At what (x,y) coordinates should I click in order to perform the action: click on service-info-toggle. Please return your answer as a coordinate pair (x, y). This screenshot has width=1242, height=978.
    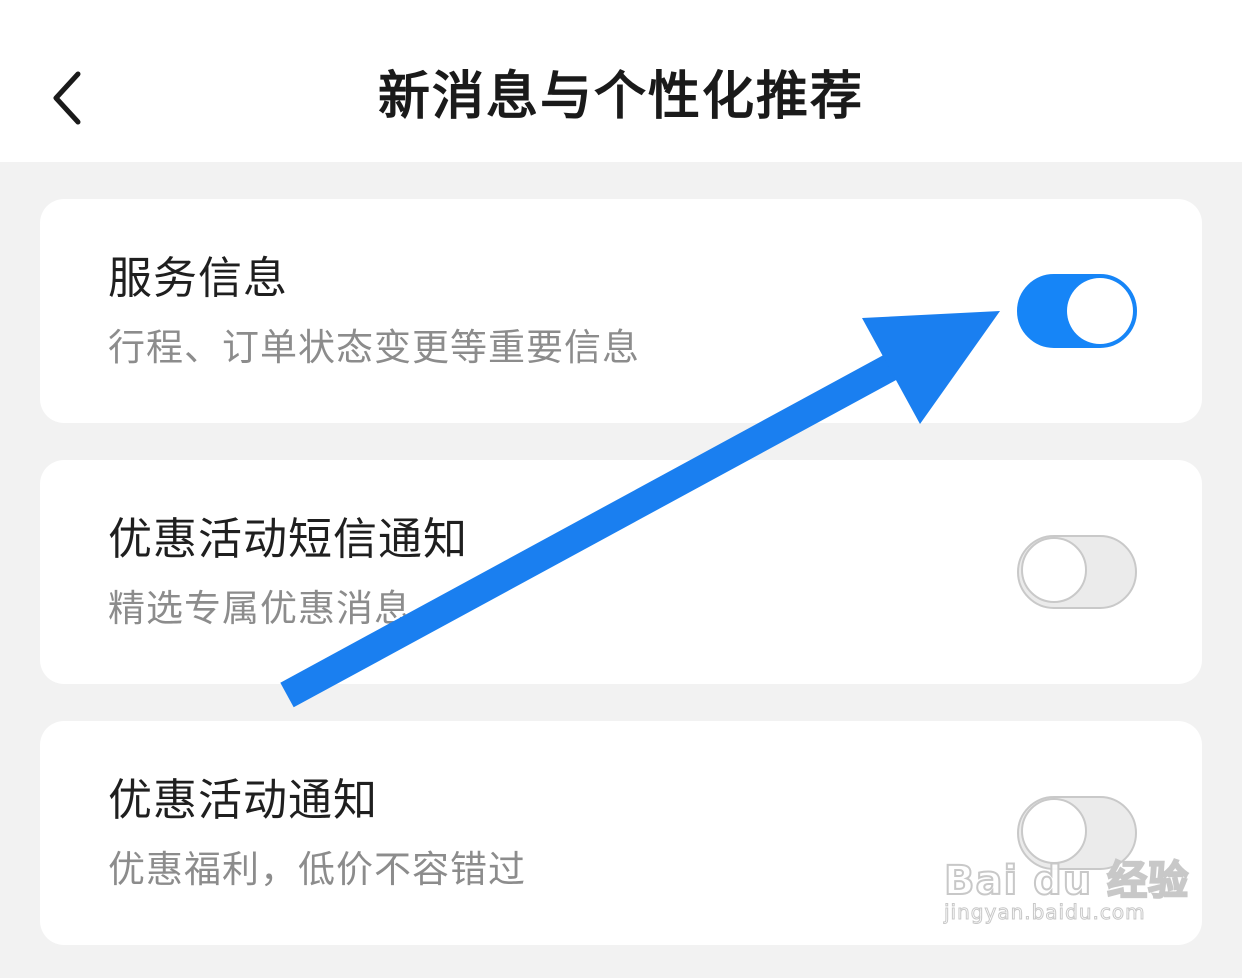
    Looking at the image, I should click on (1077, 311).